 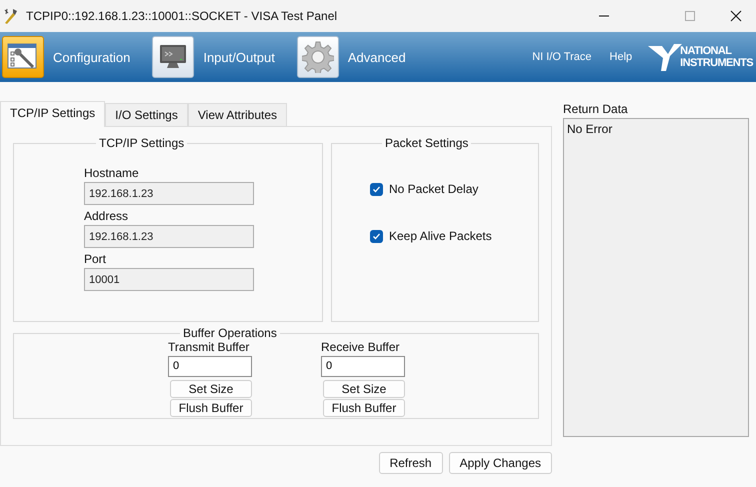 What do you see at coordinates (433, 189) in the screenshot?
I see `checkbox-label: No Packet Delay` at bounding box center [433, 189].